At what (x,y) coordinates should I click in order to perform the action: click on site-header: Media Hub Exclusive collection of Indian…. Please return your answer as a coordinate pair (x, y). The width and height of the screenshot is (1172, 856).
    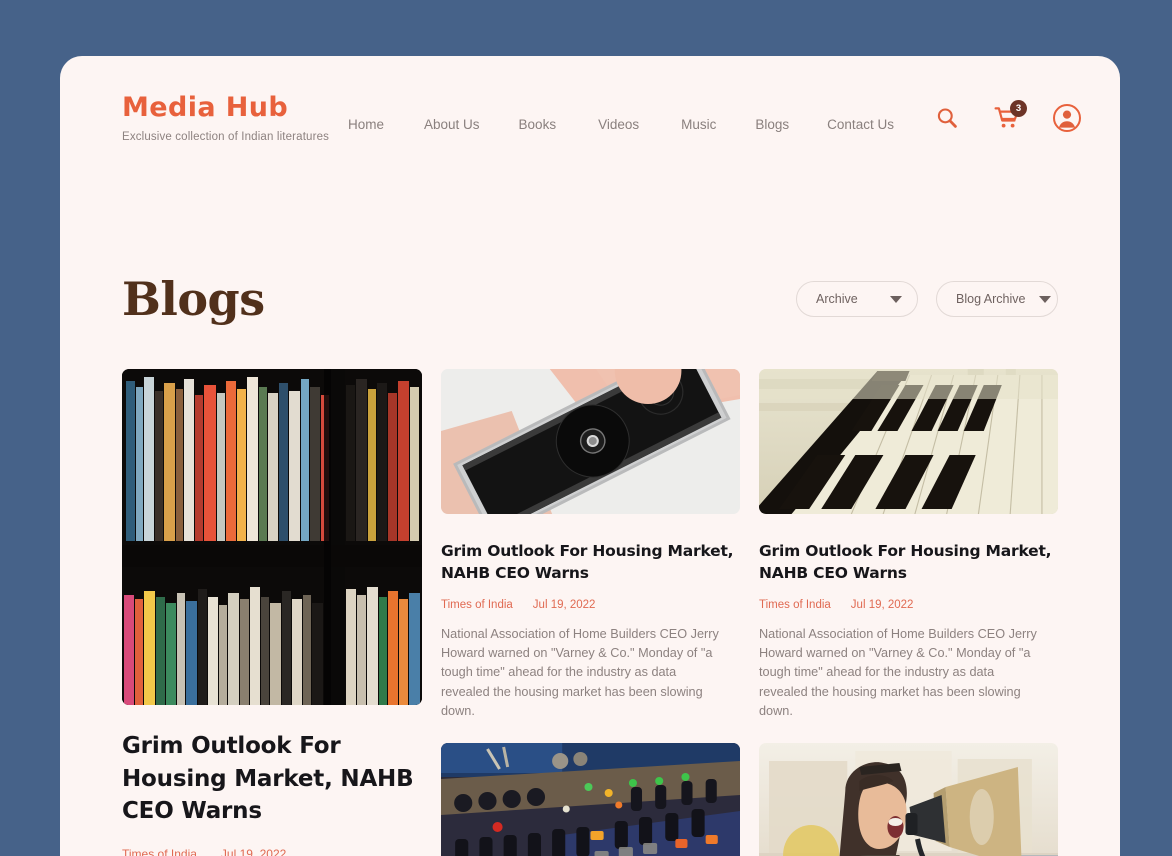
    Looking at the image, I should click on (590, 116).